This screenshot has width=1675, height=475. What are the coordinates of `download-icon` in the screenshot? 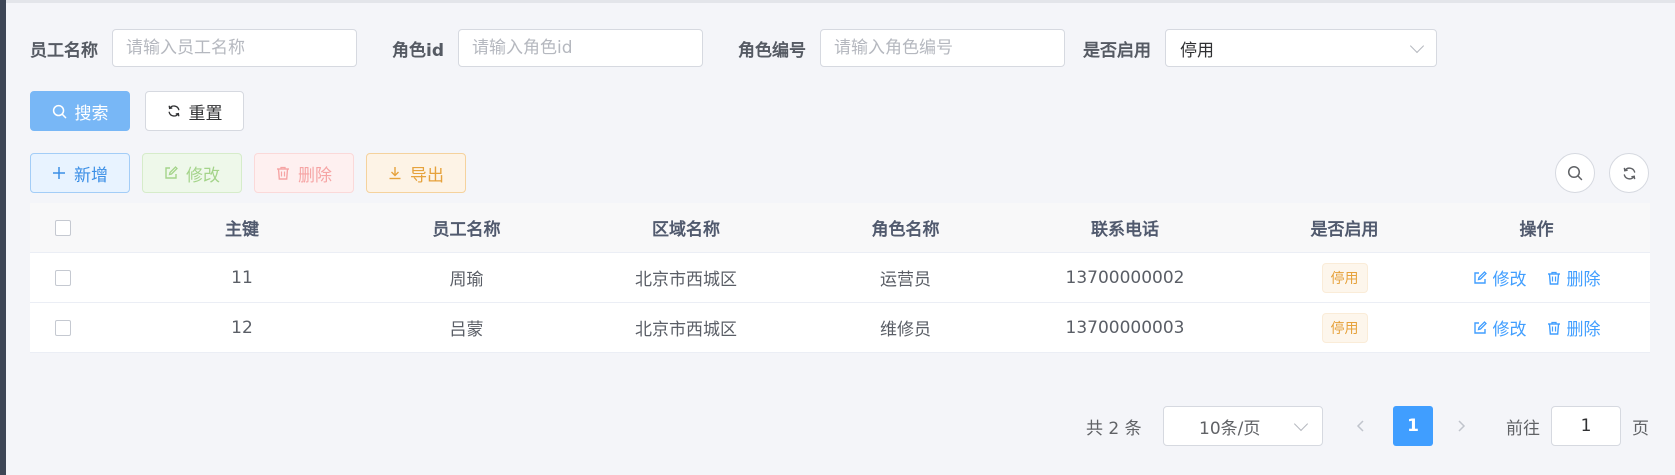 It's located at (395, 173).